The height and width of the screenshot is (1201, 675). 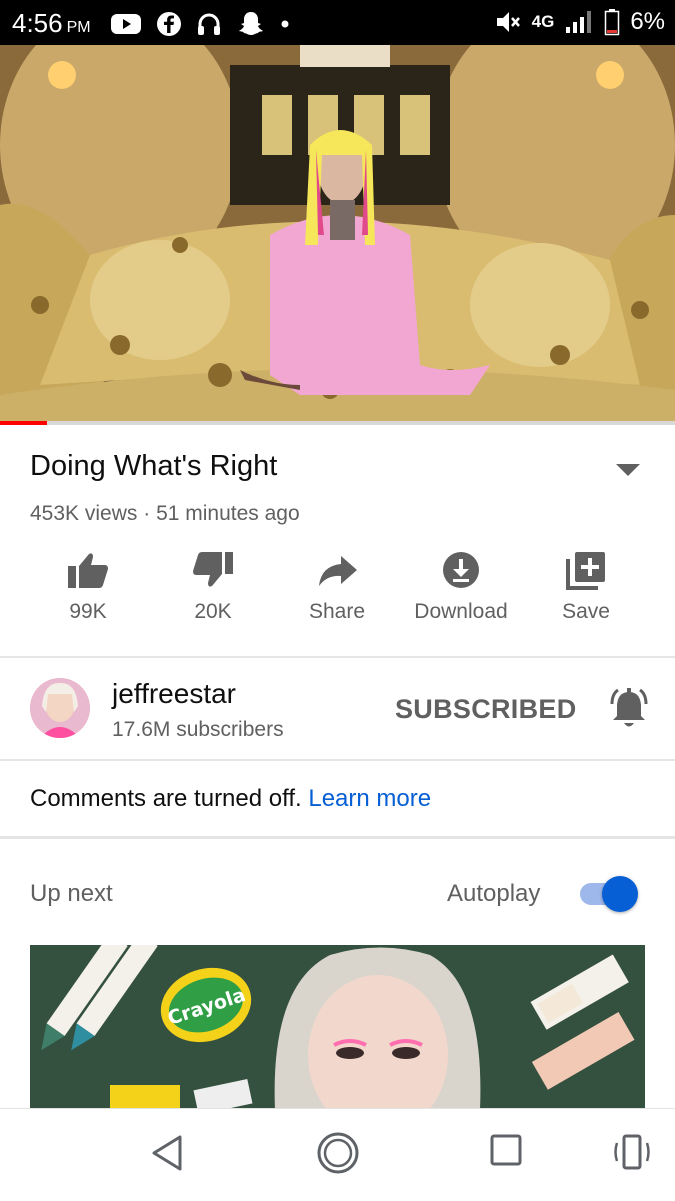 I want to click on system-navigation-bar, so click(x=337, y=1154).